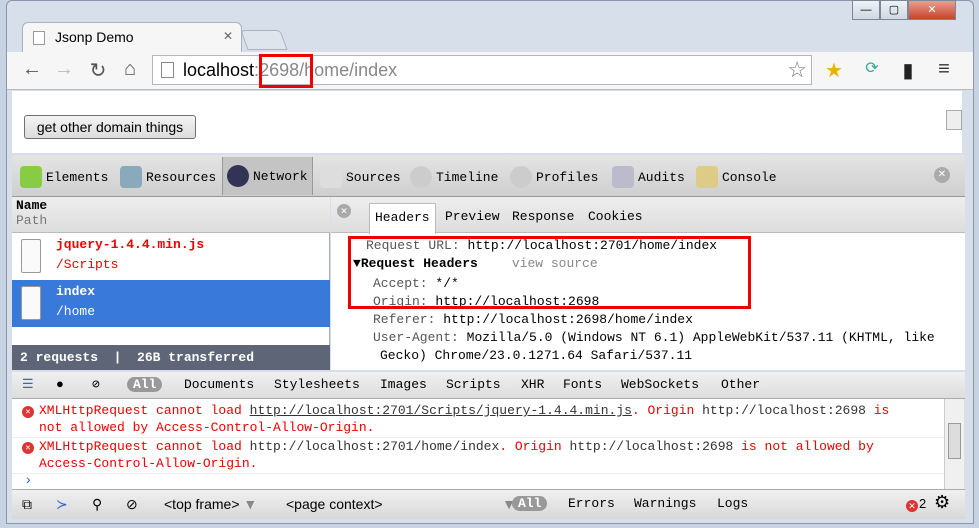  Describe the element at coordinates (27, 504) in the screenshot. I see `dock-icon: ⧉` at that location.